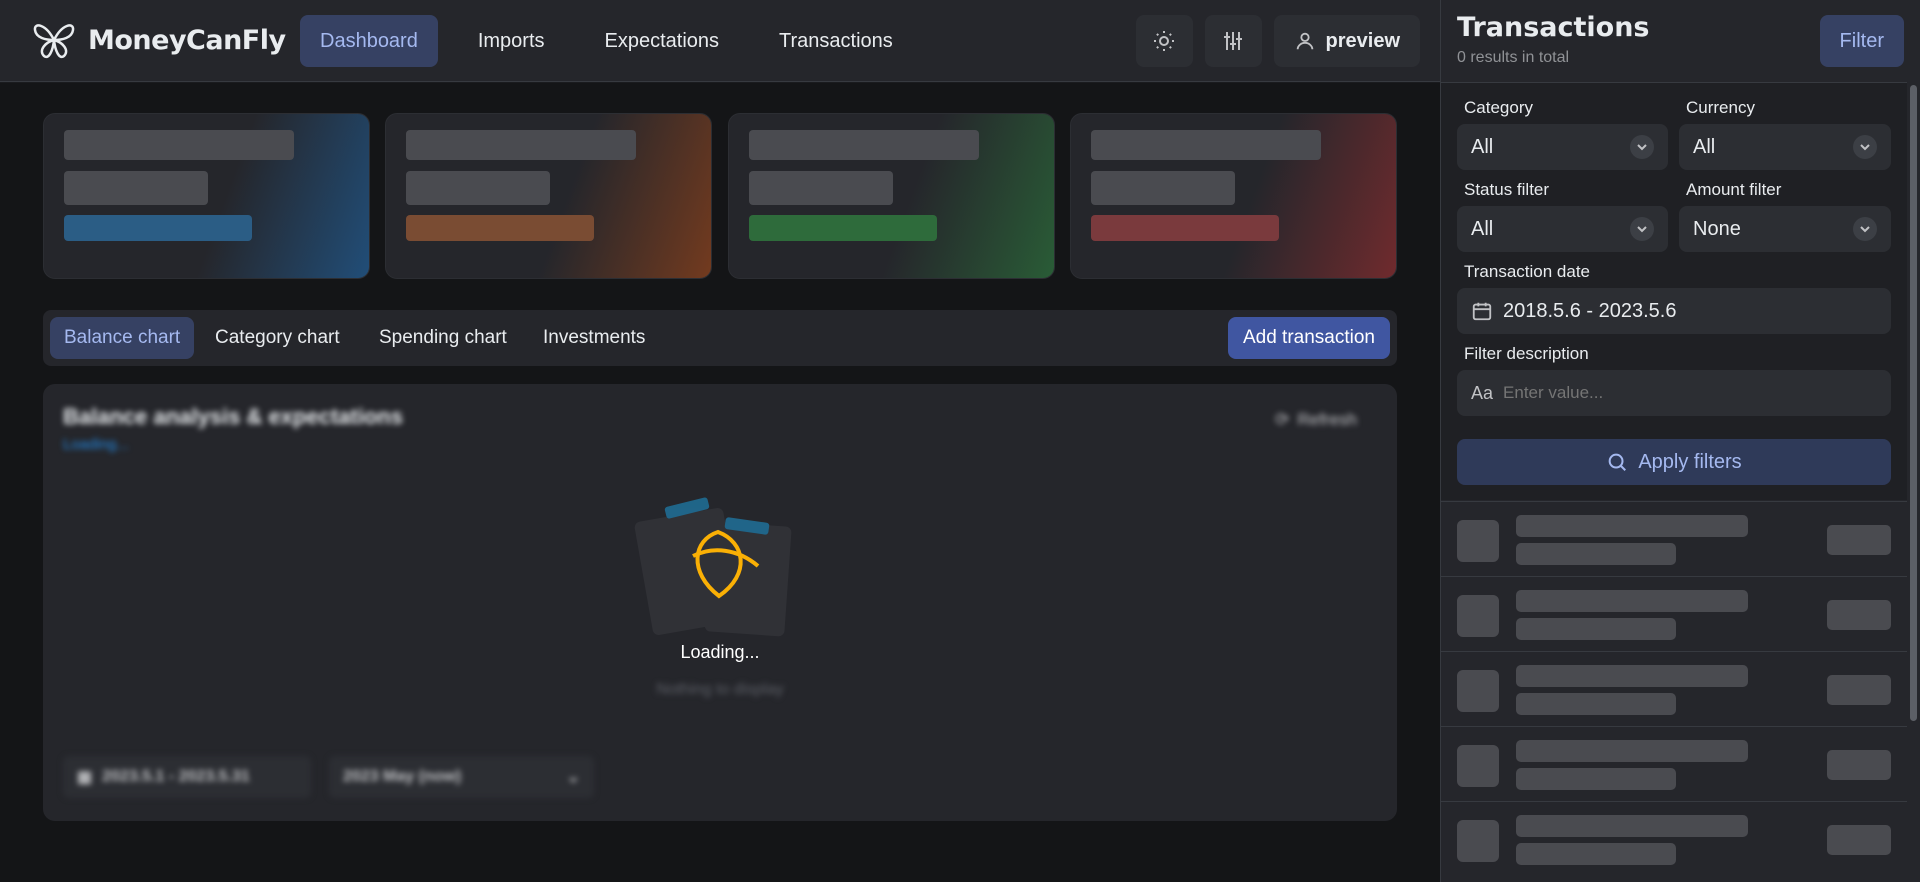 This screenshot has height=882, width=1920. Describe the element at coordinates (85, 777) in the screenshot. I see `calendar-icon: ▦` at that location.